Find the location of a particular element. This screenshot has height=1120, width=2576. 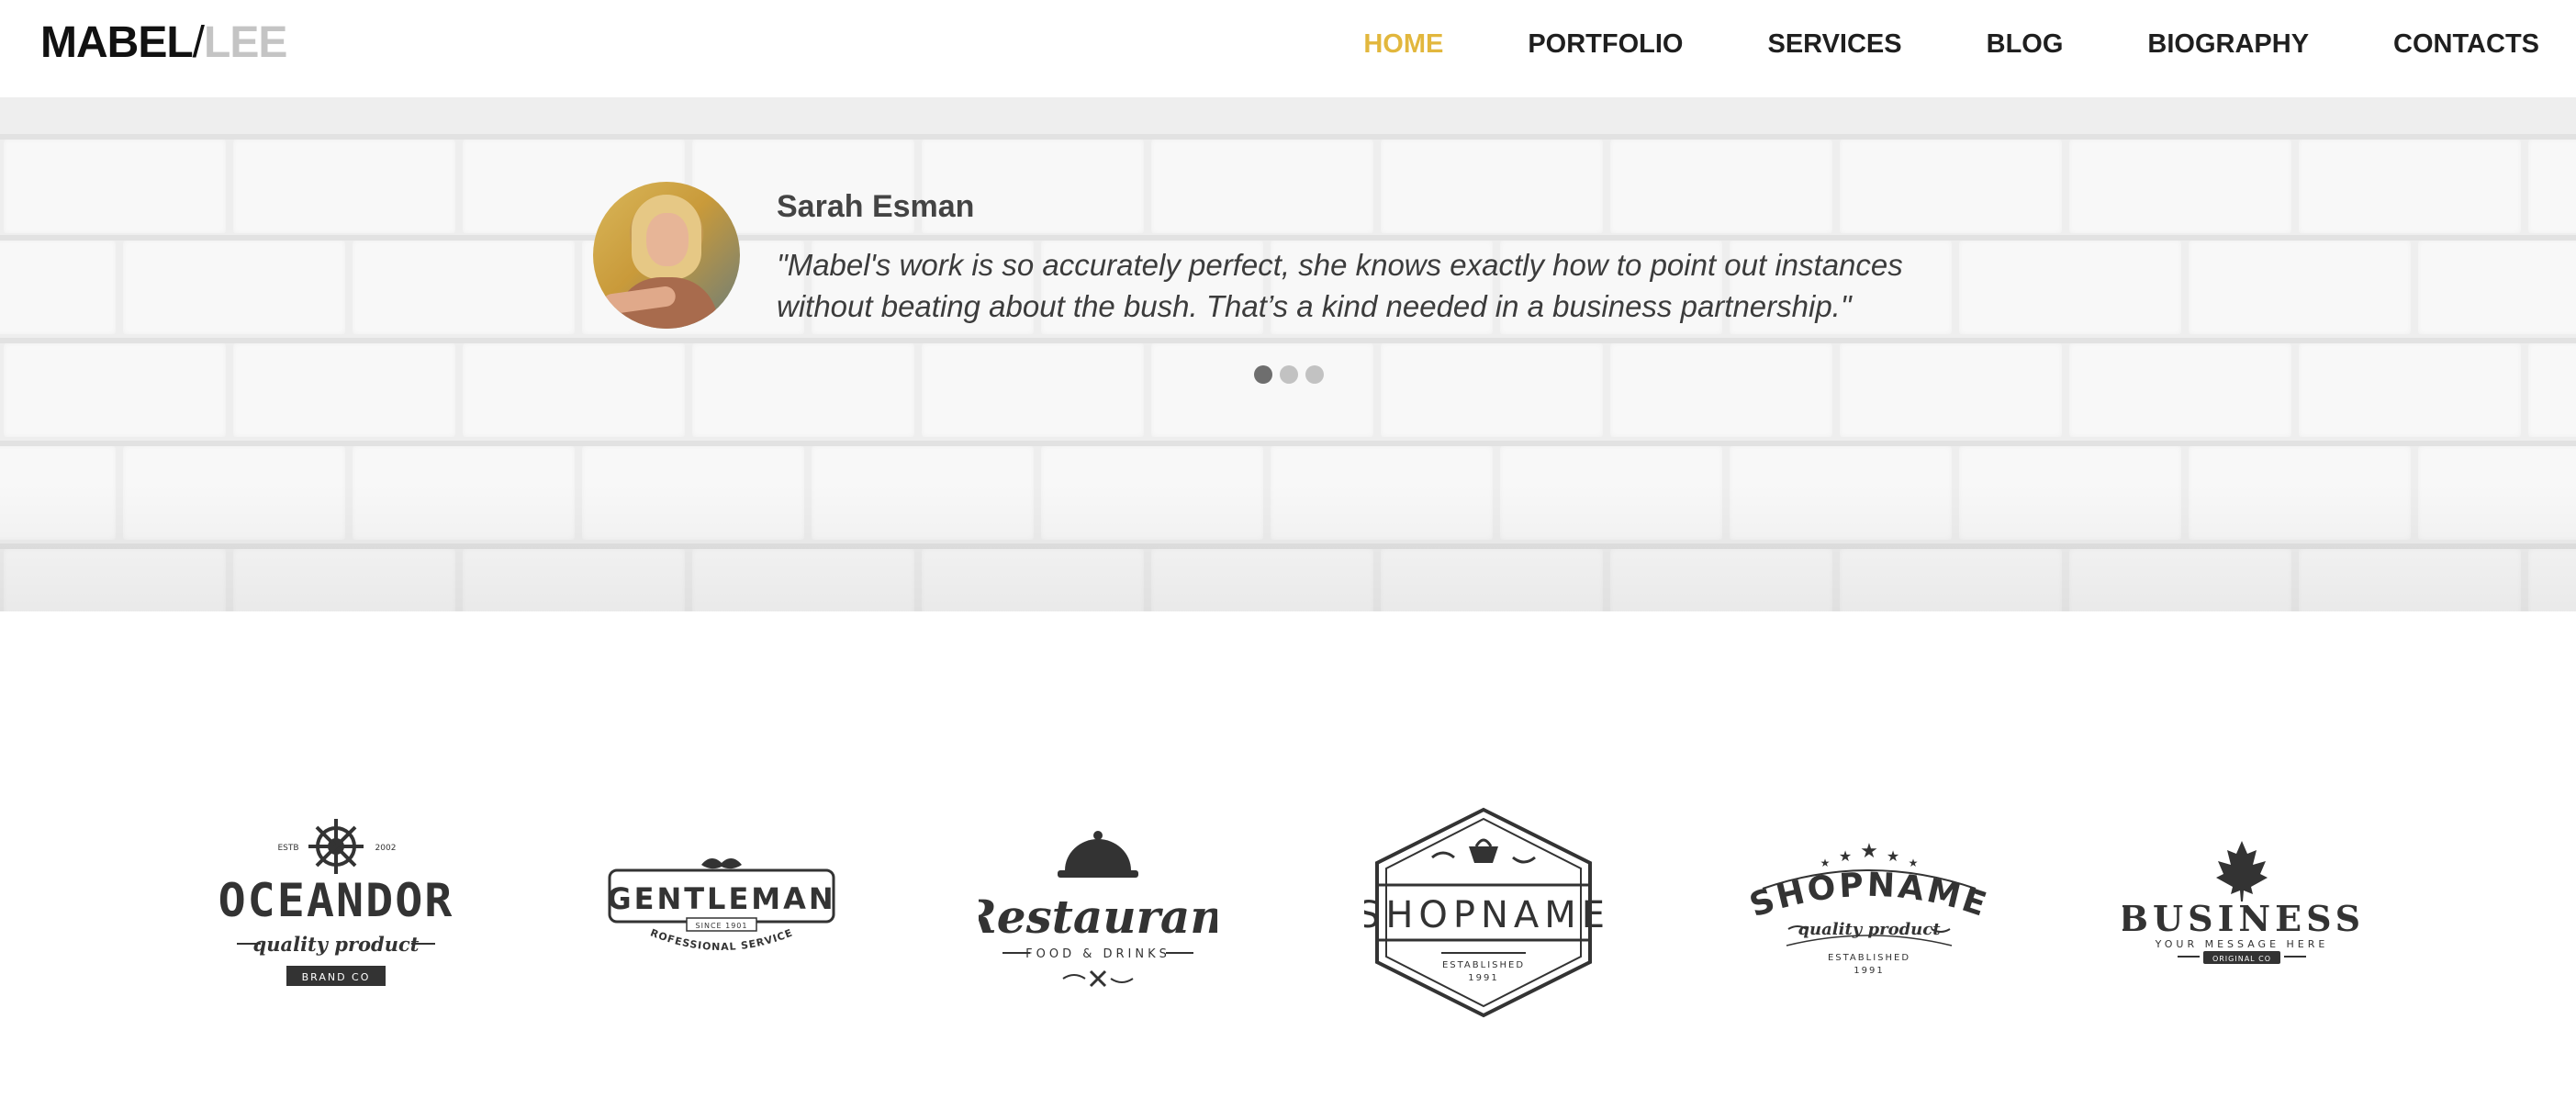

brand-name: BUSINESS is located at coordinates (2241, 918).